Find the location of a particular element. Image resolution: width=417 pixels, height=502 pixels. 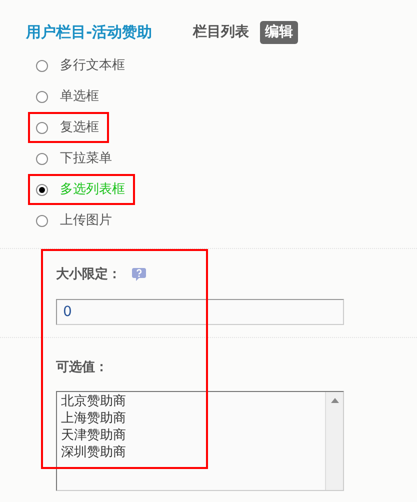

field-label: 大小限定： is located at coordinates (88, 274).